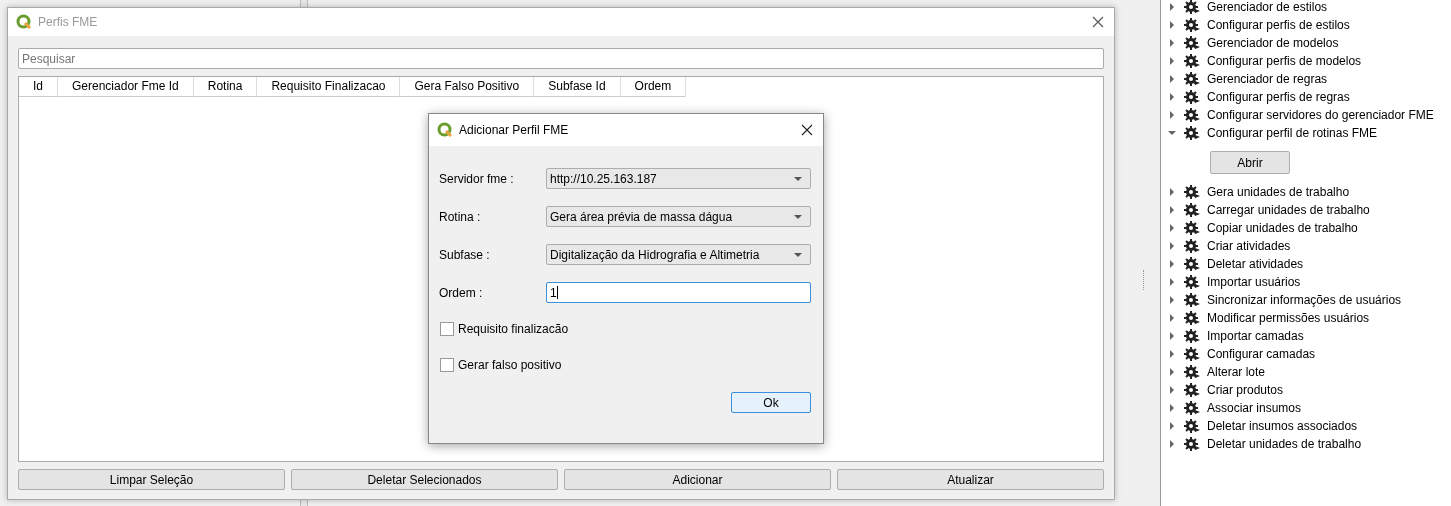 Image resolution: width=1451 pixels, height=506 pixels. Describe the element at coordinates (1304, 300) in the screenshot. I see `tree-item: Sincronizar informações de usuários` at that location.